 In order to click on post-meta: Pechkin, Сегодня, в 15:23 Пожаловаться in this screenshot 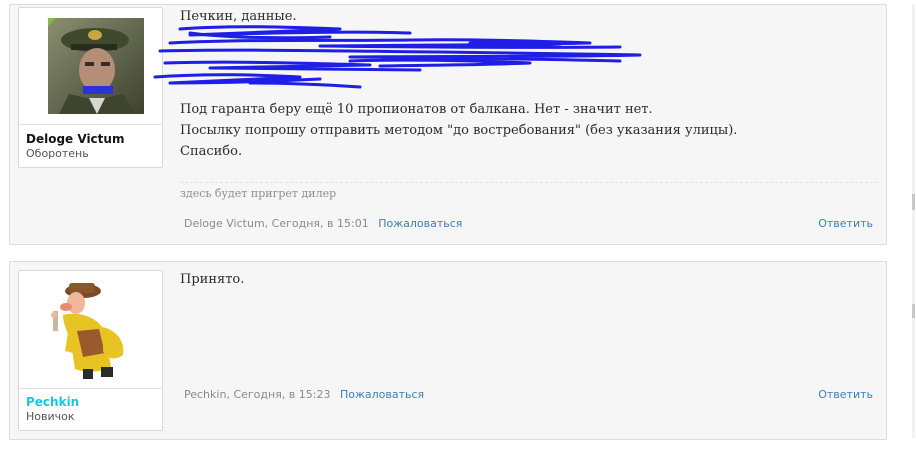, I will do `click(304, 394)`.